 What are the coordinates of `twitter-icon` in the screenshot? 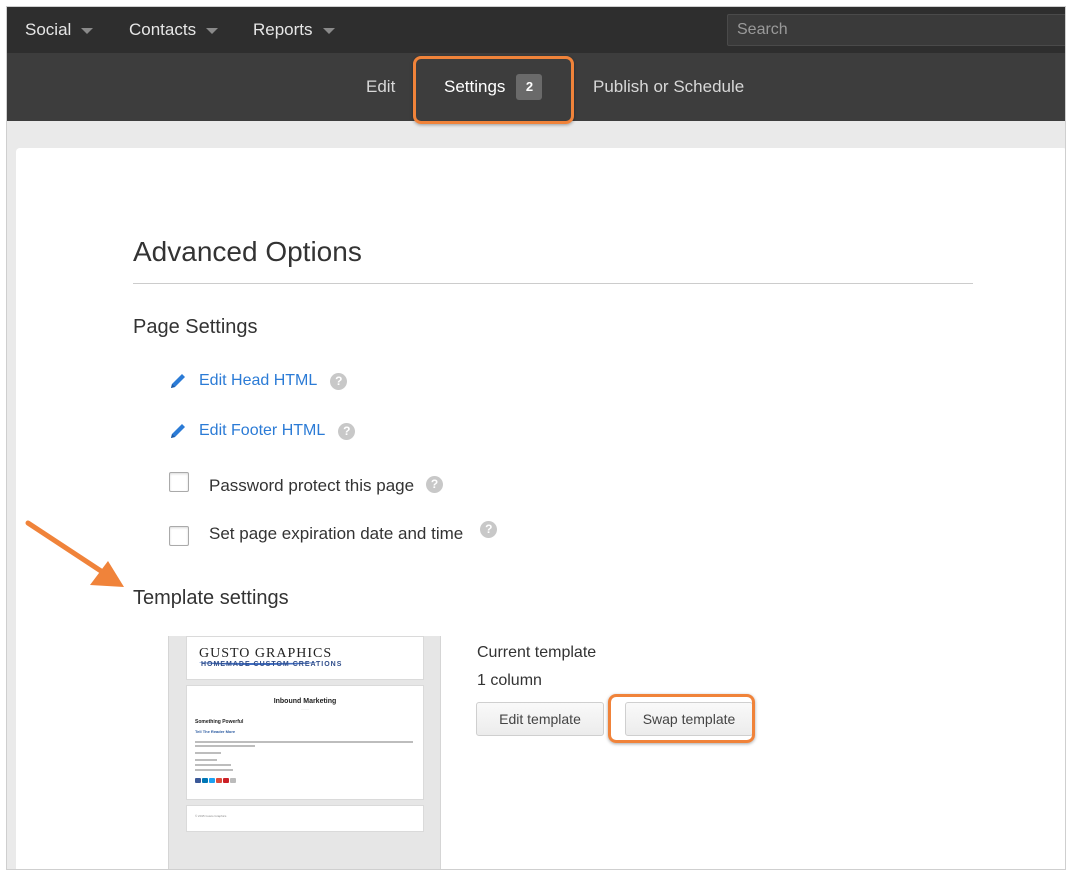 It's located at (212, 780).